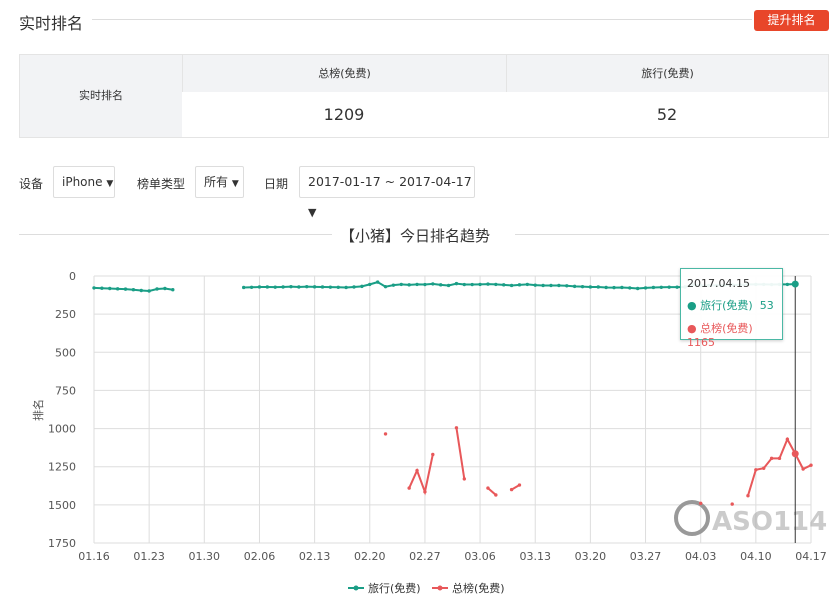 This screenshot has height=597, width=836. Describe the element at coordinates (38, 410) in the screenshot. I see `y-axis-label: 排名` at that location.